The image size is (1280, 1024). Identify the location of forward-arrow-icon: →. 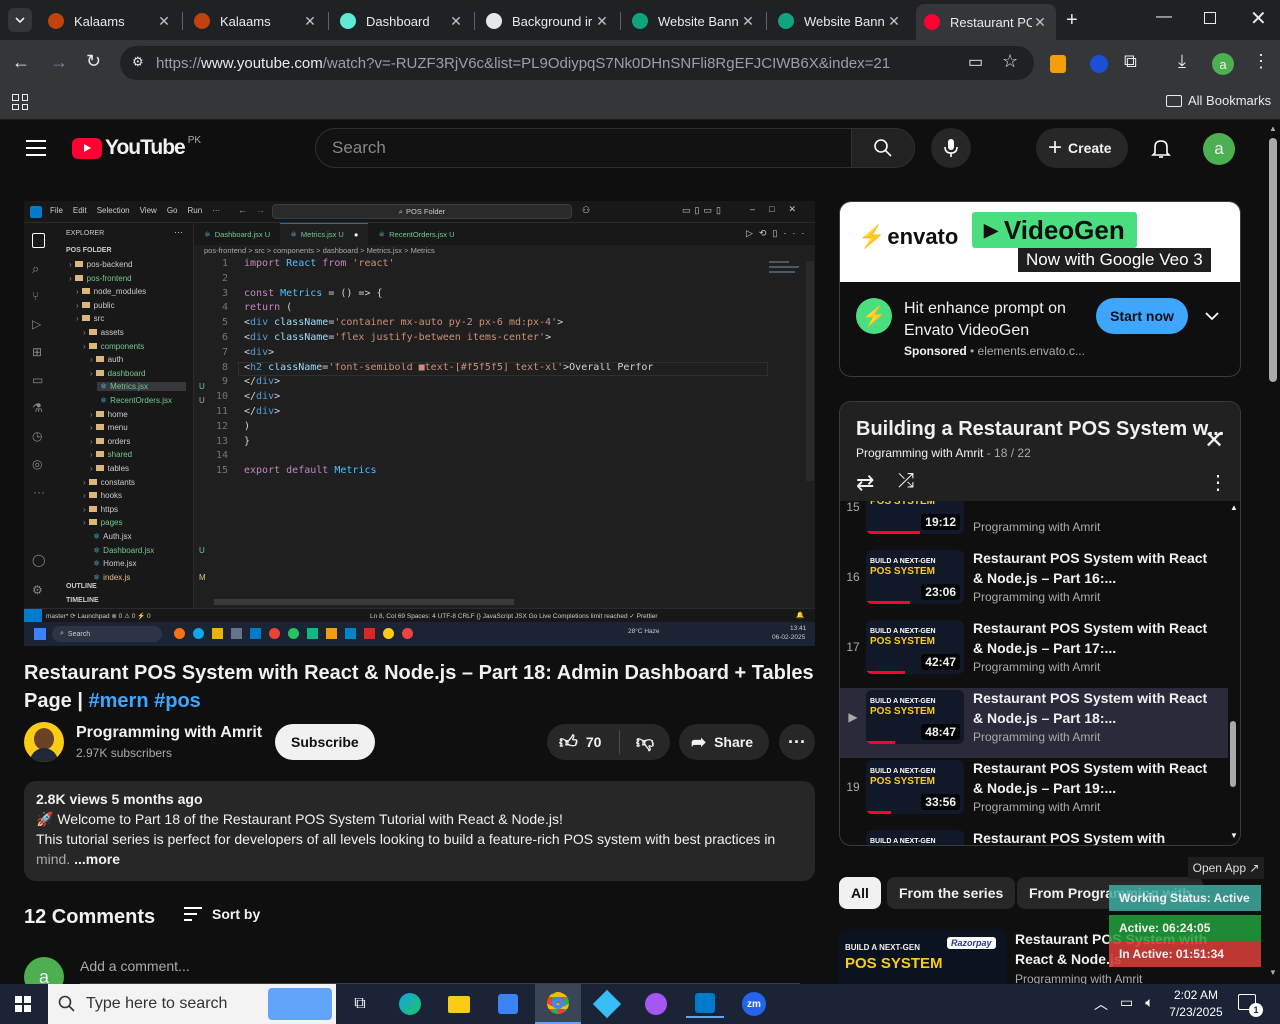
(59, 62).